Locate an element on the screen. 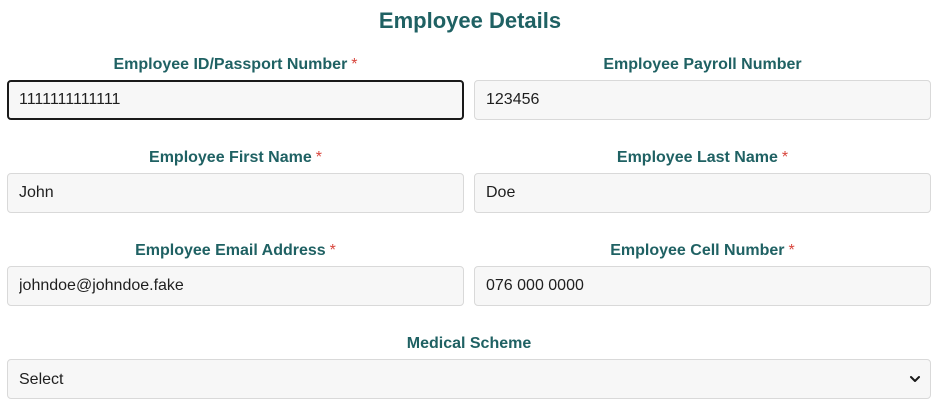  employee-id-input is located at coordinates (235, 100).